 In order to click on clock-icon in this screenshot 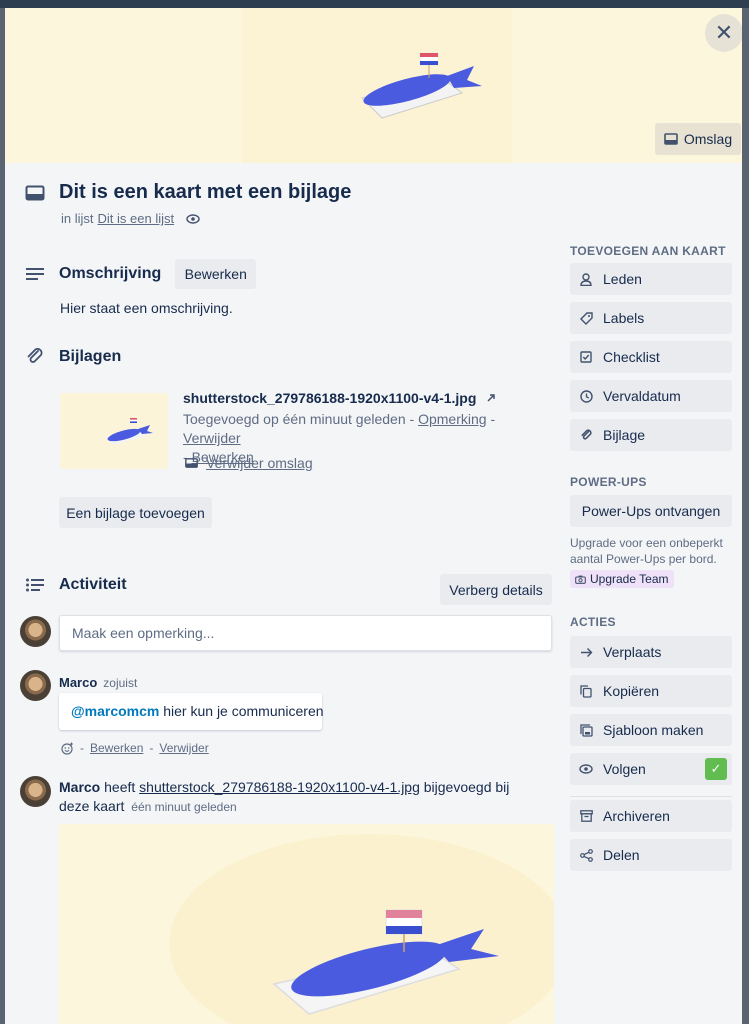, I will do `click(586, 396)`.